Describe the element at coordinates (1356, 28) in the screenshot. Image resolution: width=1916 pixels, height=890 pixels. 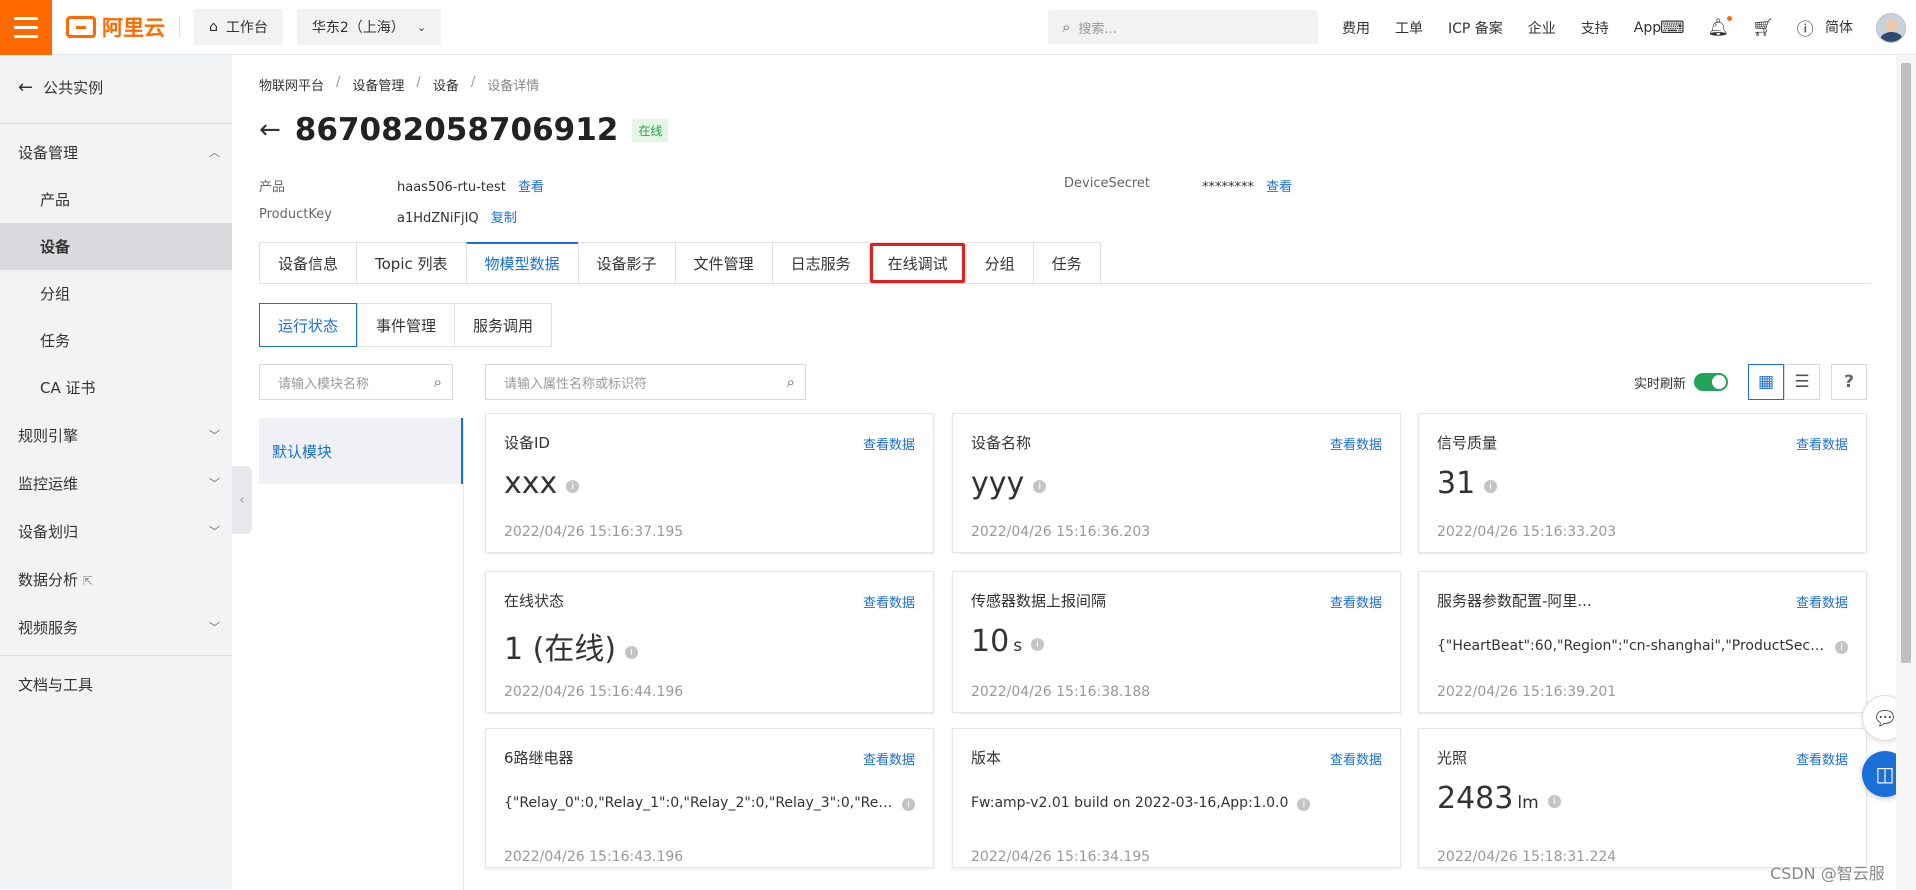
I see `top-link-cost: 费用` at that location.